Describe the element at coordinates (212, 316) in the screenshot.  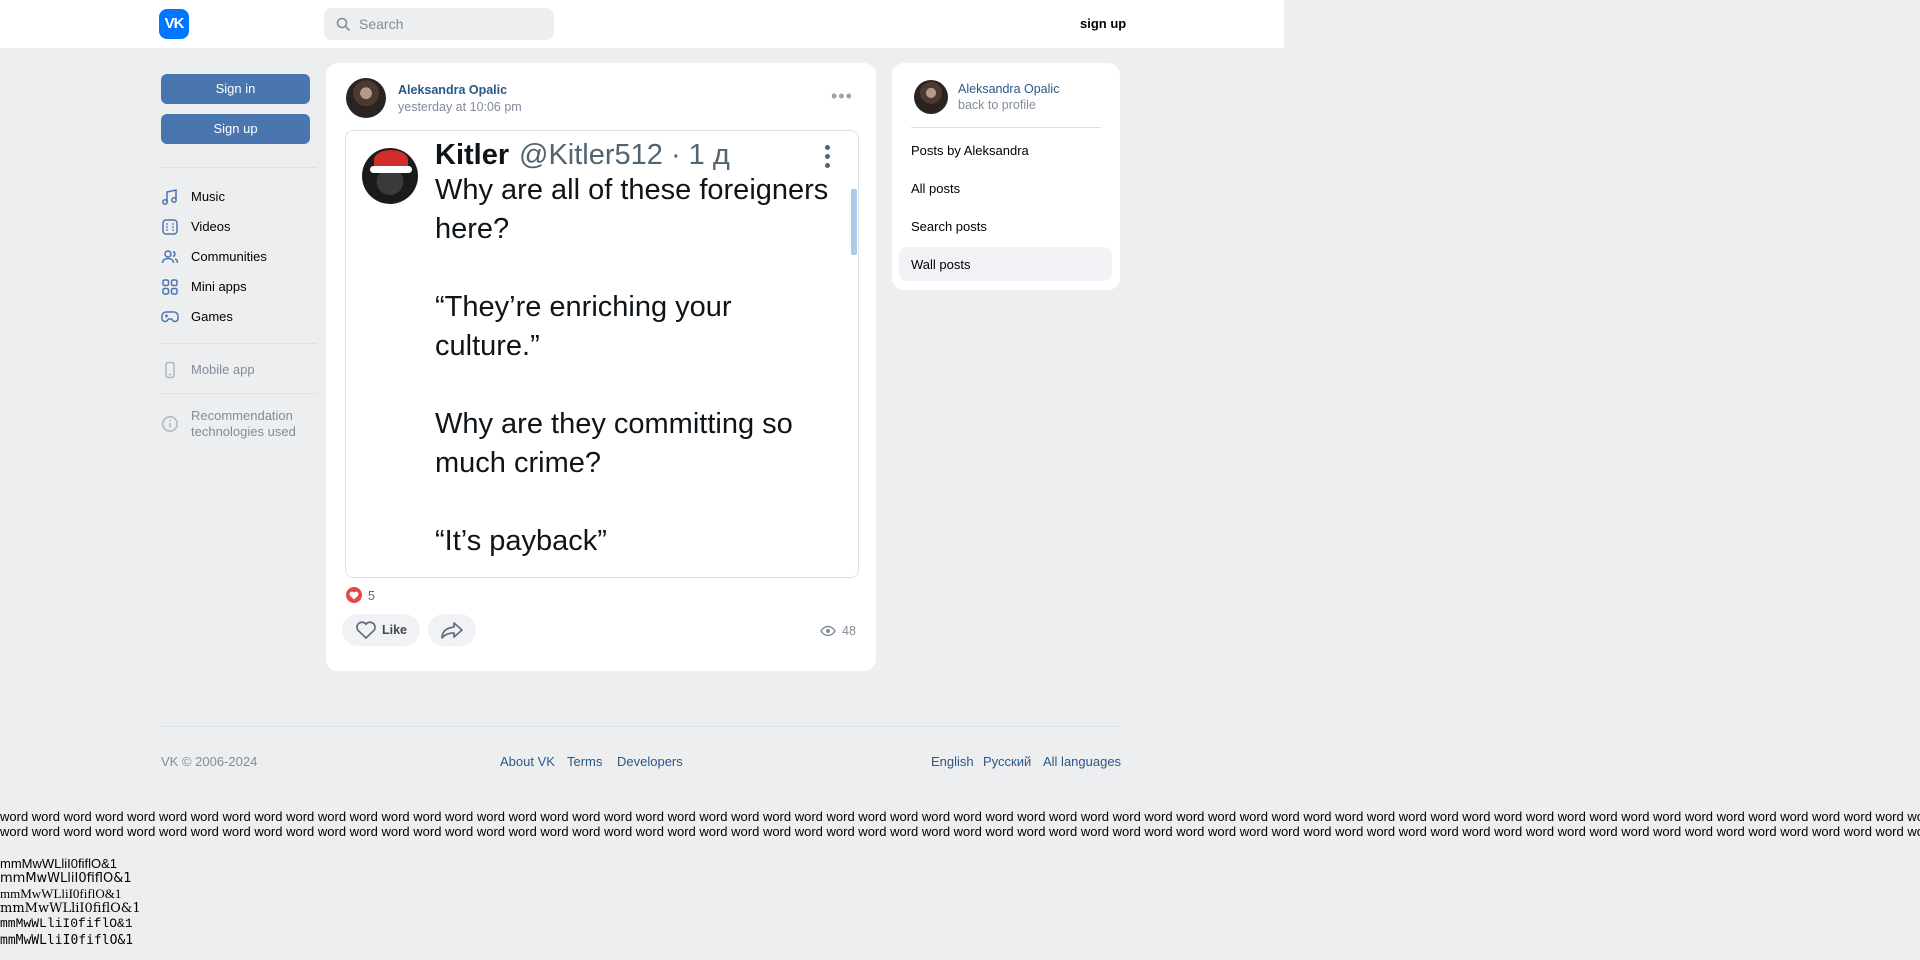
I see `nav-item-label: Games` at that location.